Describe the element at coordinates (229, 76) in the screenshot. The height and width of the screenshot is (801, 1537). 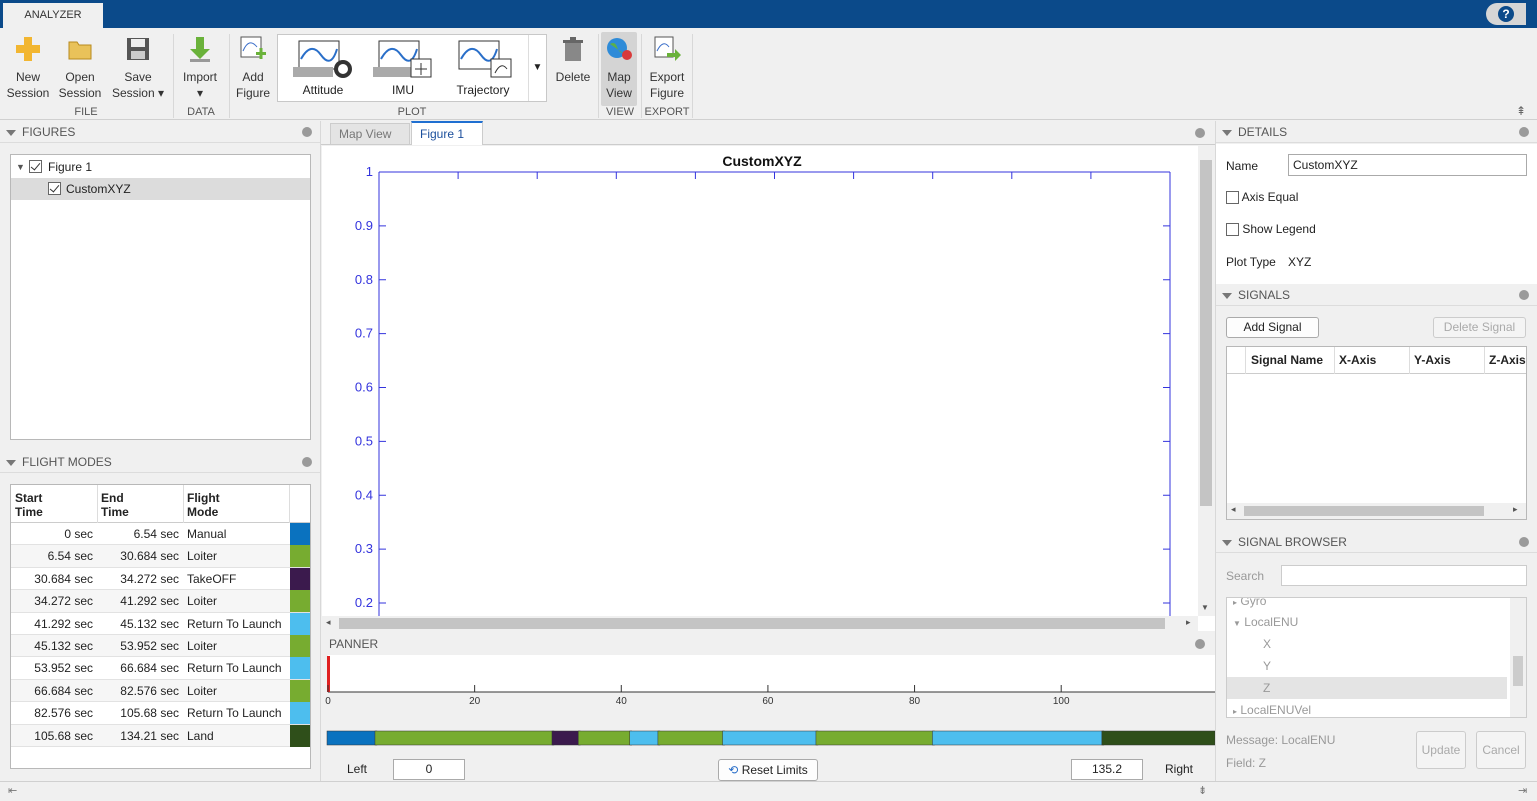
I see `group-separator` at that location.